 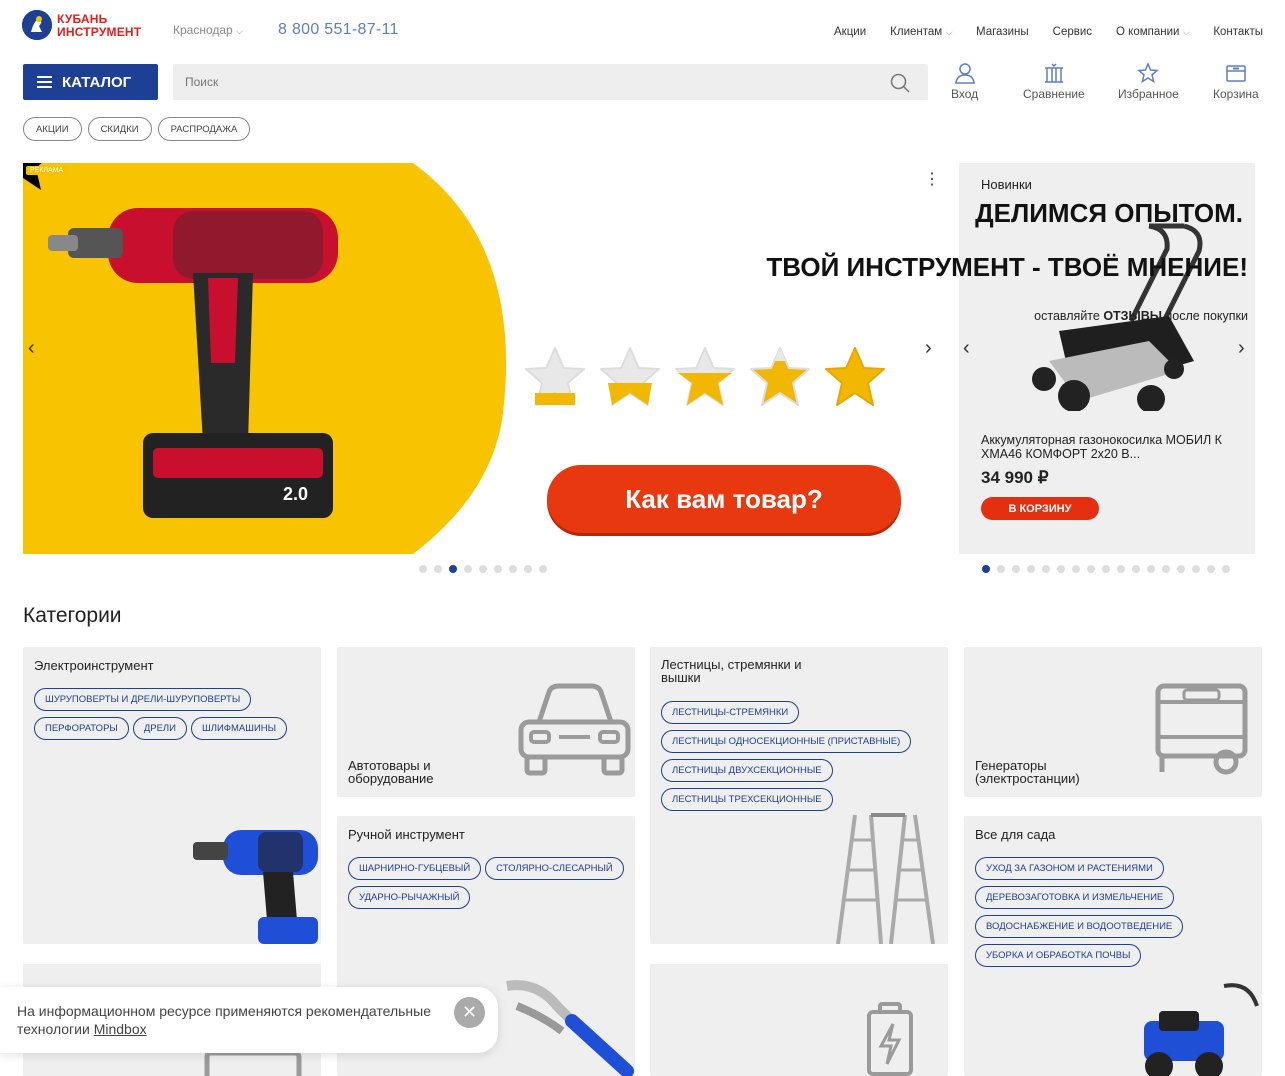 What do you see at coordinates (1007, 267) in the screenshot?
I see `banner-title-2: ТВОЙ ИНСТРУМЕНТ - ТВОЁ МНЕНИЕ!` at bounding box center [1007, 267].